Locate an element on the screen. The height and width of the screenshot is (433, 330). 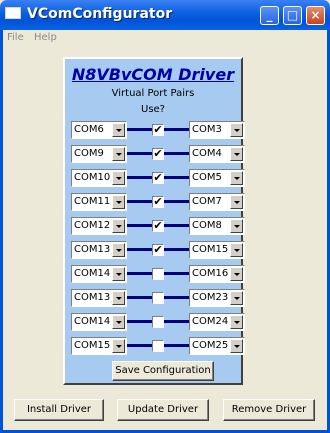
right-port-select: COM25 is located at coordinates (217, 346).